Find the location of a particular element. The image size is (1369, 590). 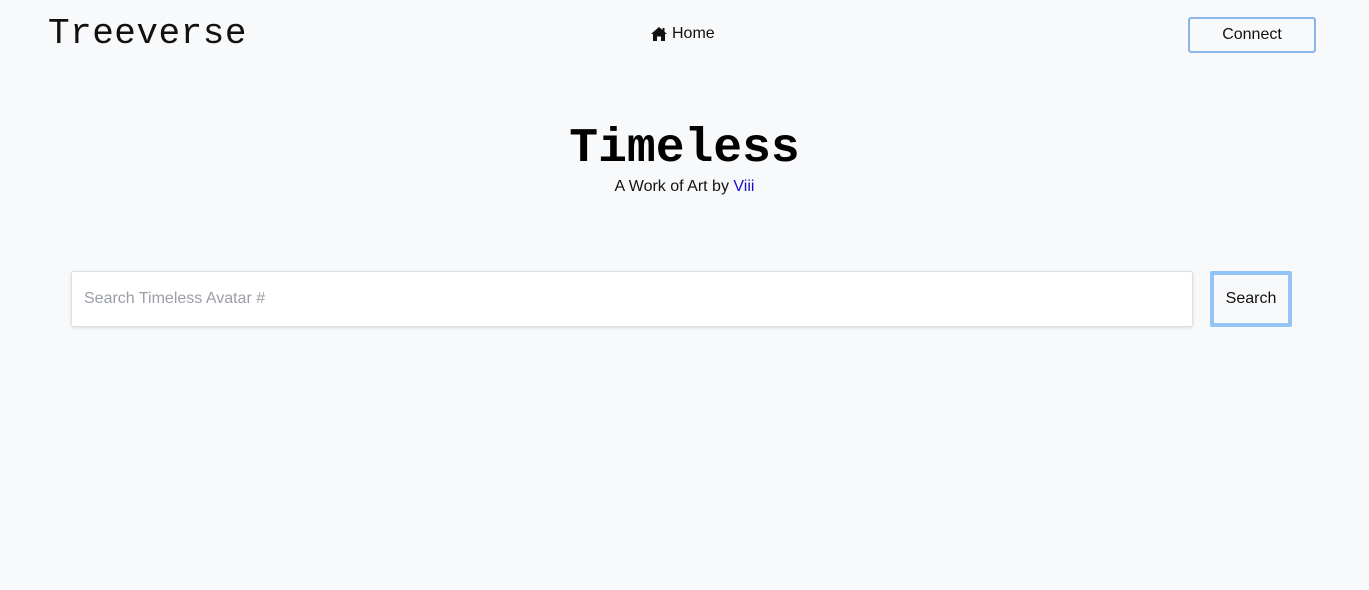

nav-home-link: Home is located at coordinates (682, 34).